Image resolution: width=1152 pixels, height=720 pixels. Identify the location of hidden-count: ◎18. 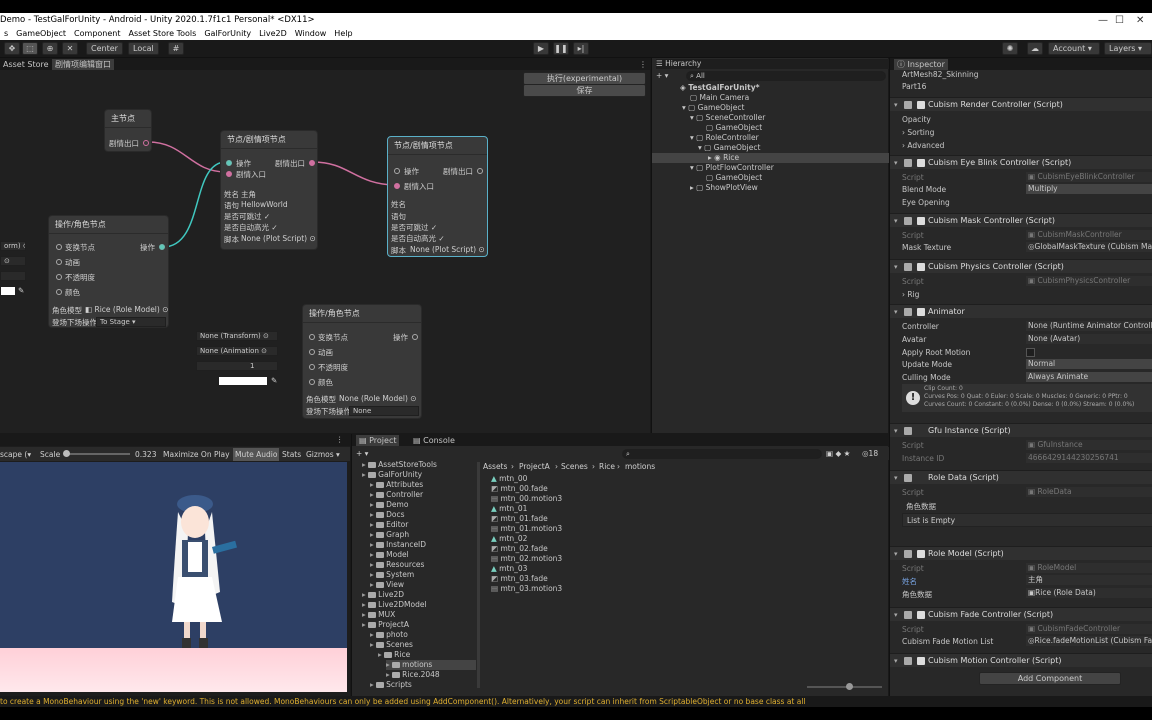
(870, 453).